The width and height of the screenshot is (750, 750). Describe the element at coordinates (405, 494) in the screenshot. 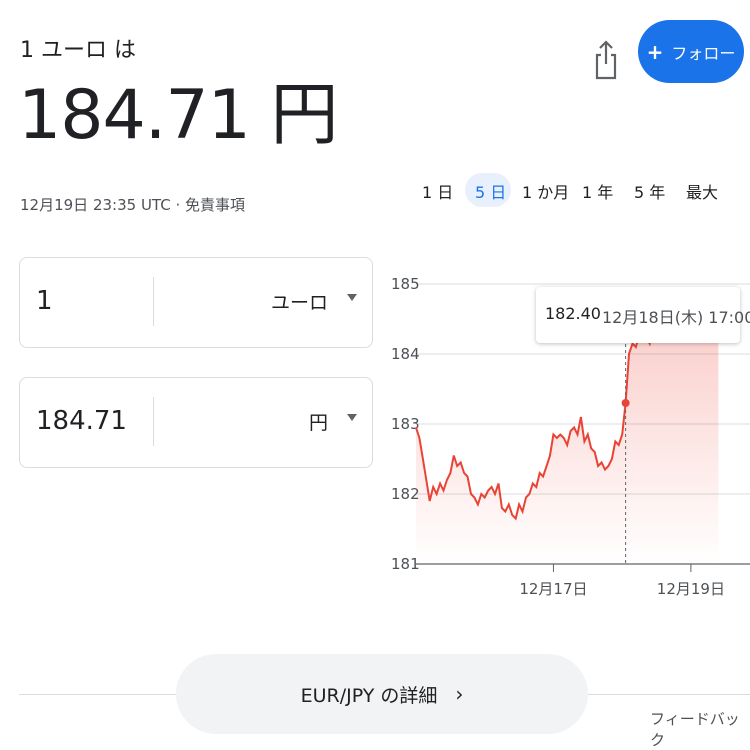

I see `y-tick-label: 182` at that location.